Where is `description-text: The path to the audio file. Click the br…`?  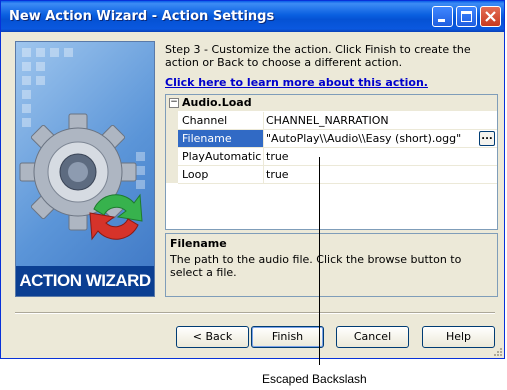 description-text: The path to the audio file. Click the br… is located at coordinates (316, 266).